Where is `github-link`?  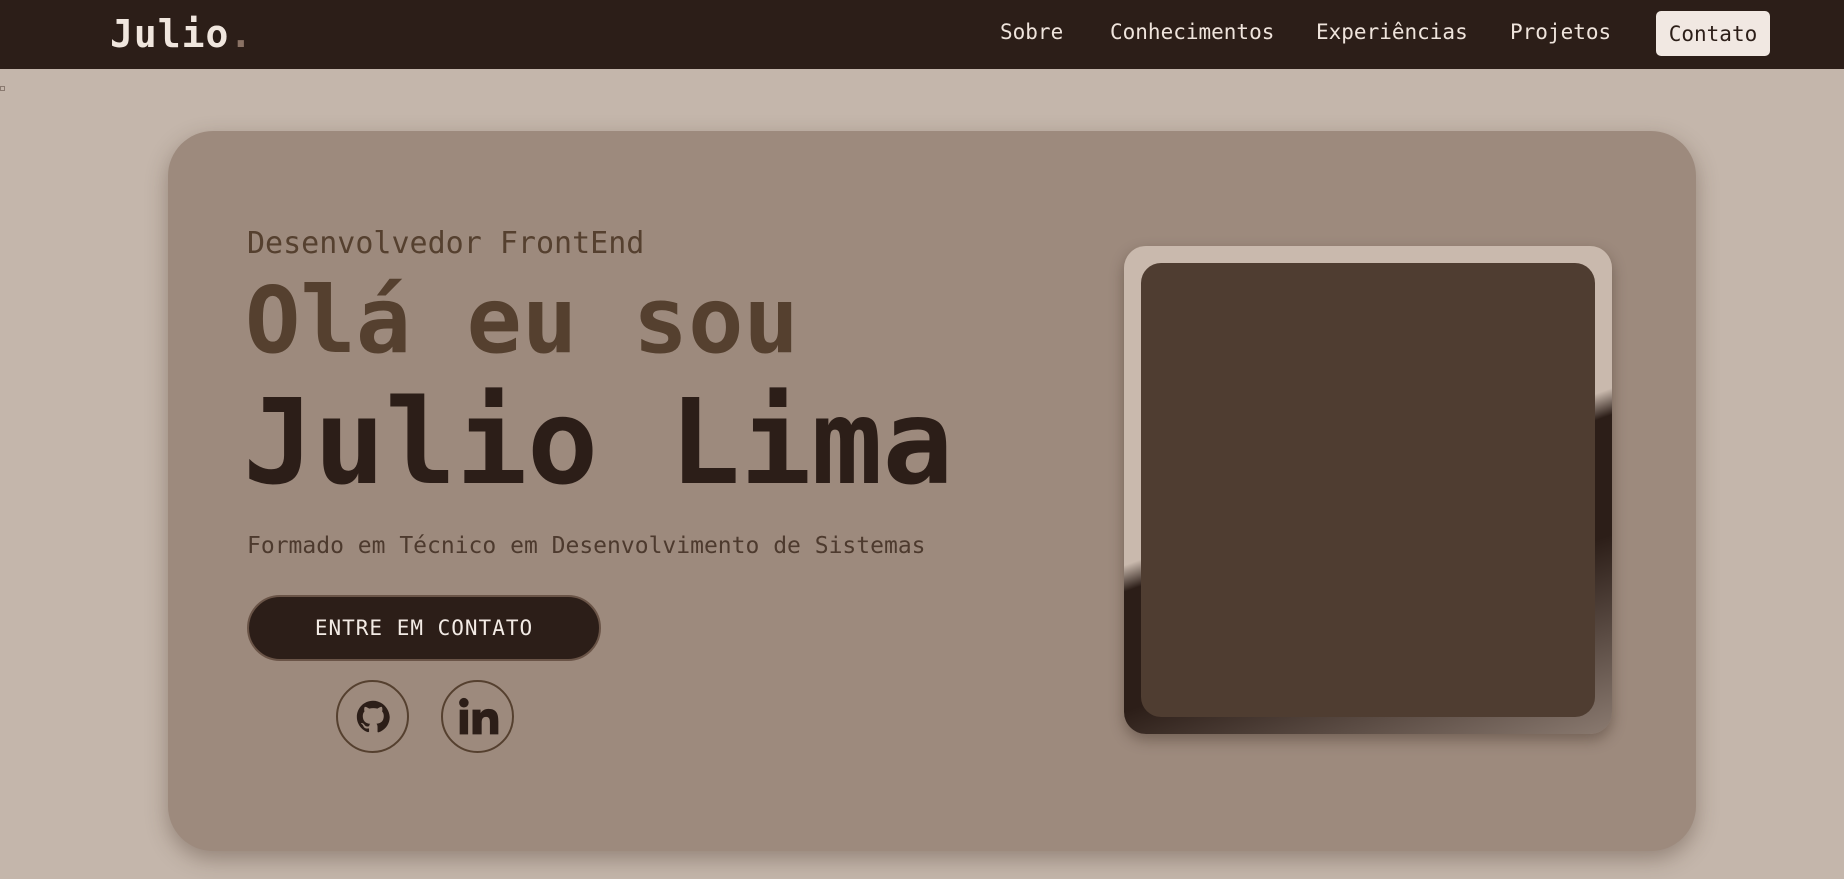 github-link is located at coordinates (372, 716).